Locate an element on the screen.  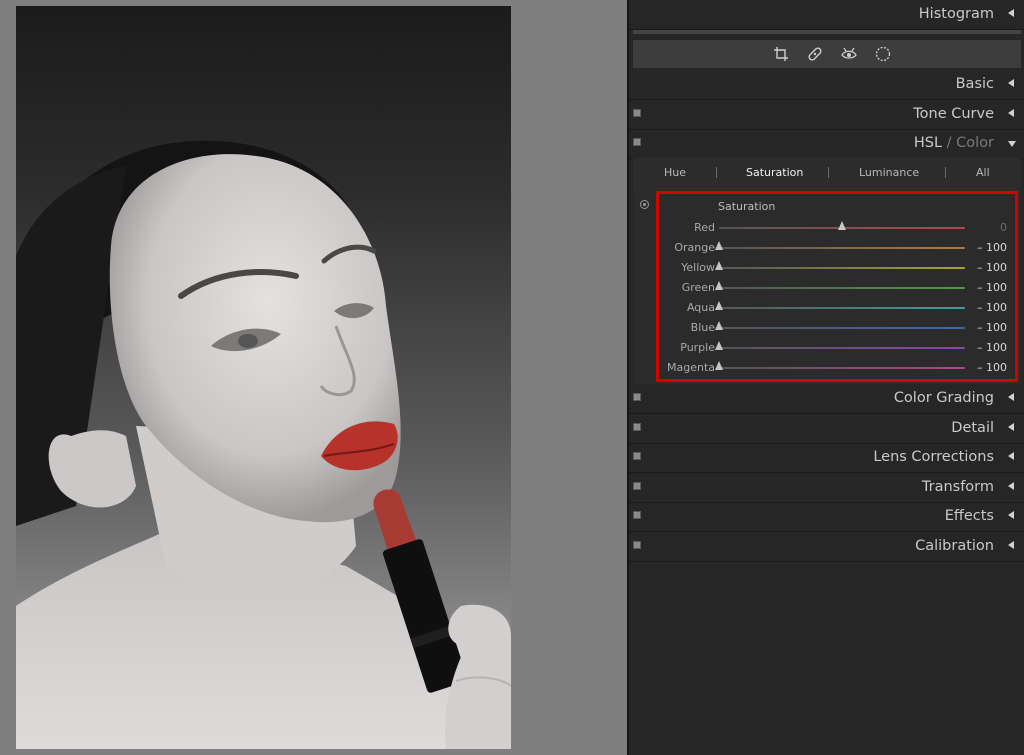
section-title: Effects is located at coordinates (969, 516).